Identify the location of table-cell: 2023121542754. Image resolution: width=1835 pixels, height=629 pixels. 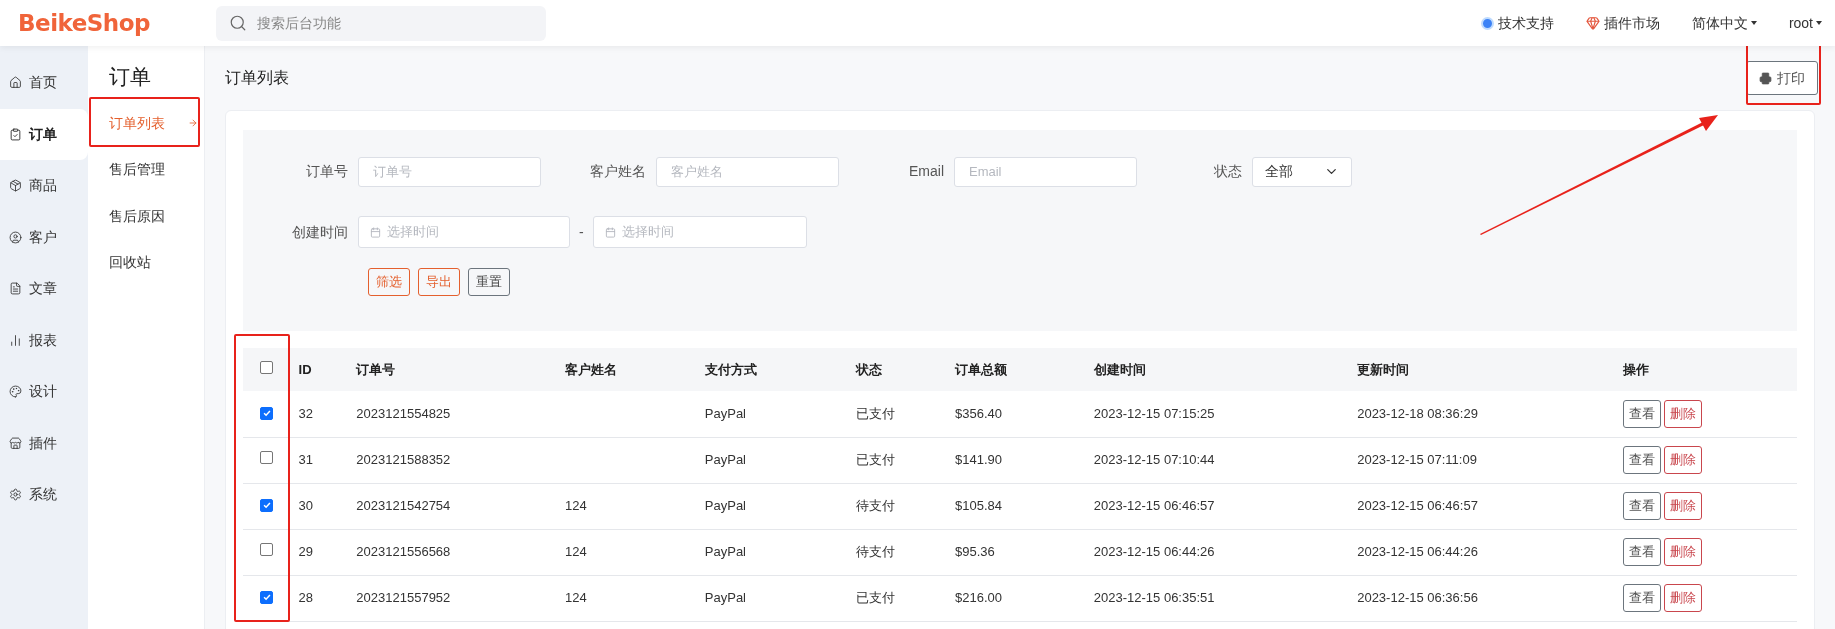
(403, 506).